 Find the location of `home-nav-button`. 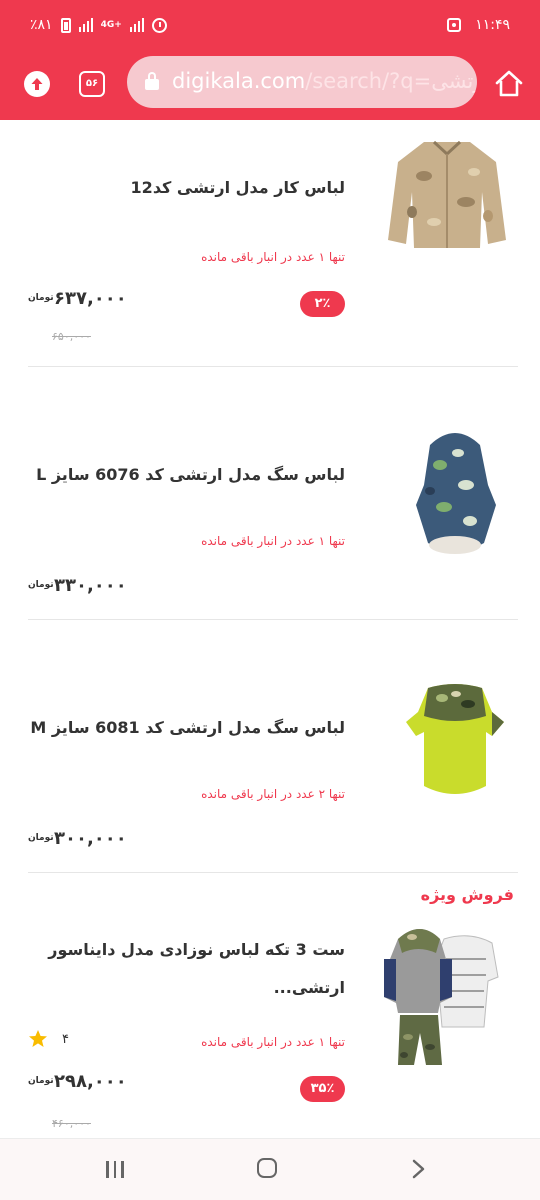

home-nav-button is located at coordinates (267, 1168).